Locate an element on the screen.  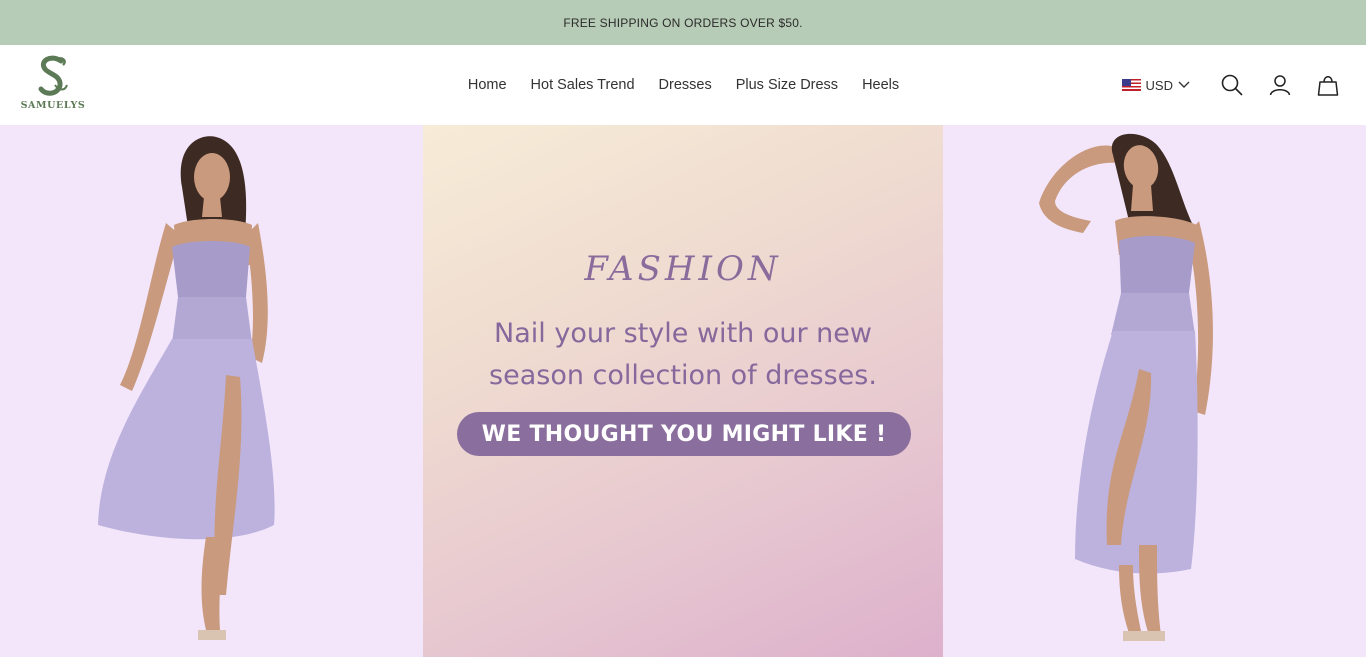
header-tools: USD is located at coordinates (1230, 85).